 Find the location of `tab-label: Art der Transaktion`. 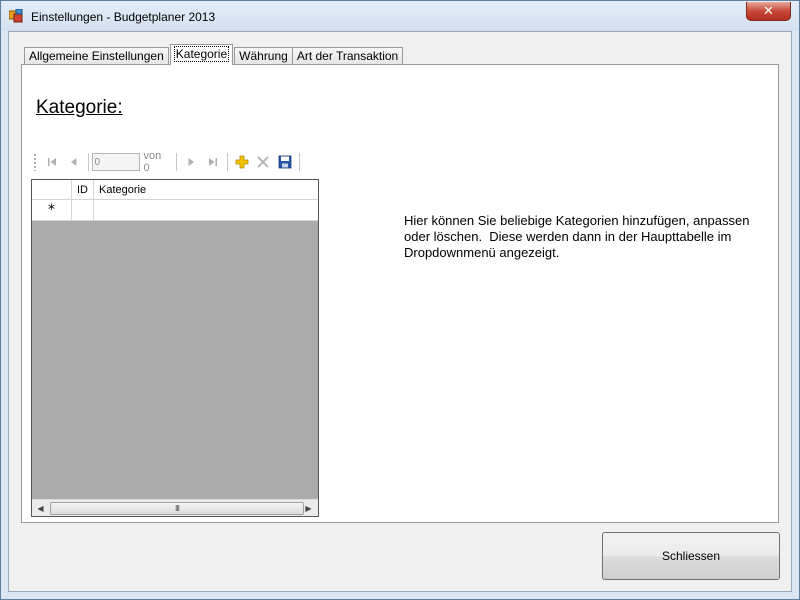

tab-label: Art der Transaktion is located at coordinates (347, 56).